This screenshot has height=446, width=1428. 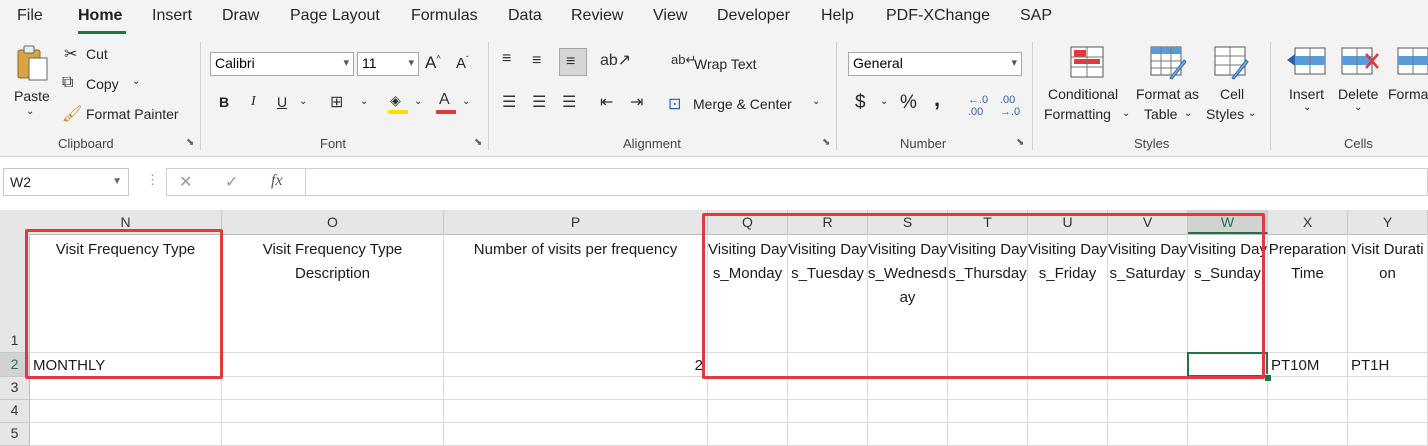 I want to click on empty-rows-grid, so click(x=784, y=411).